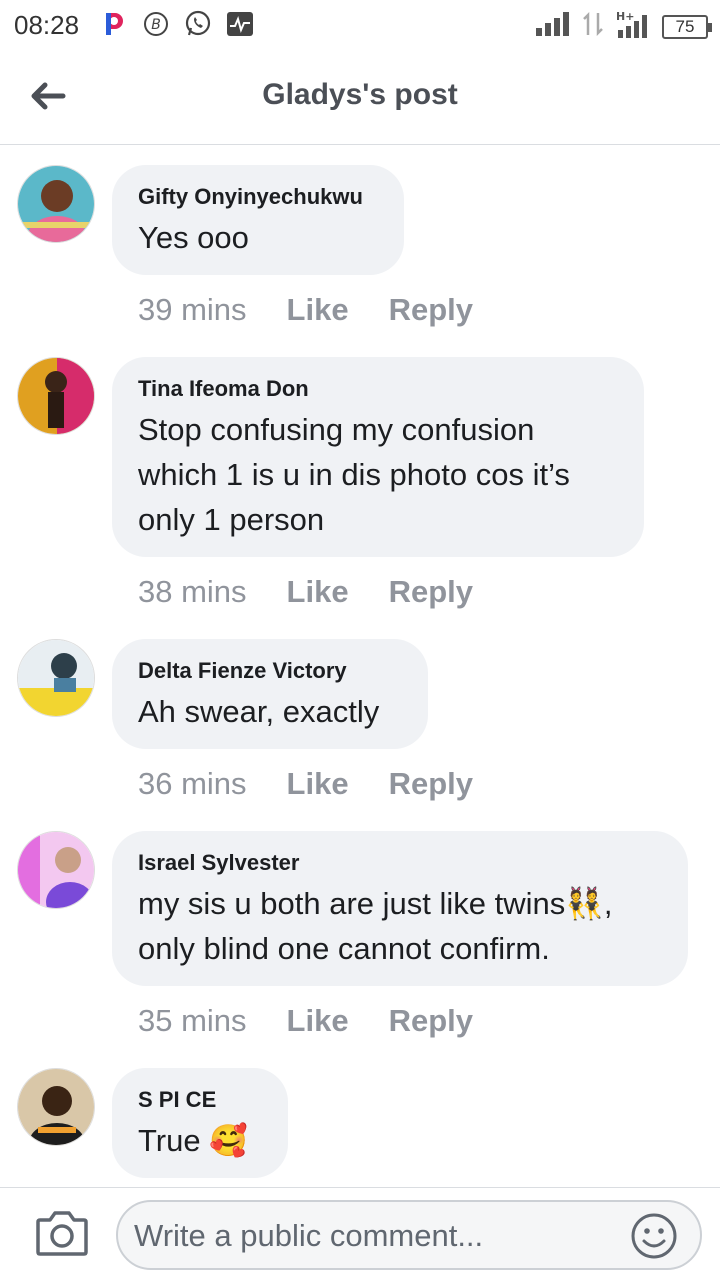 The height and width of the screenshot is (1280, 720). Describe the element at coordinates (198, 24) in the screenshot. I see `whatsapp-icon` at that location.